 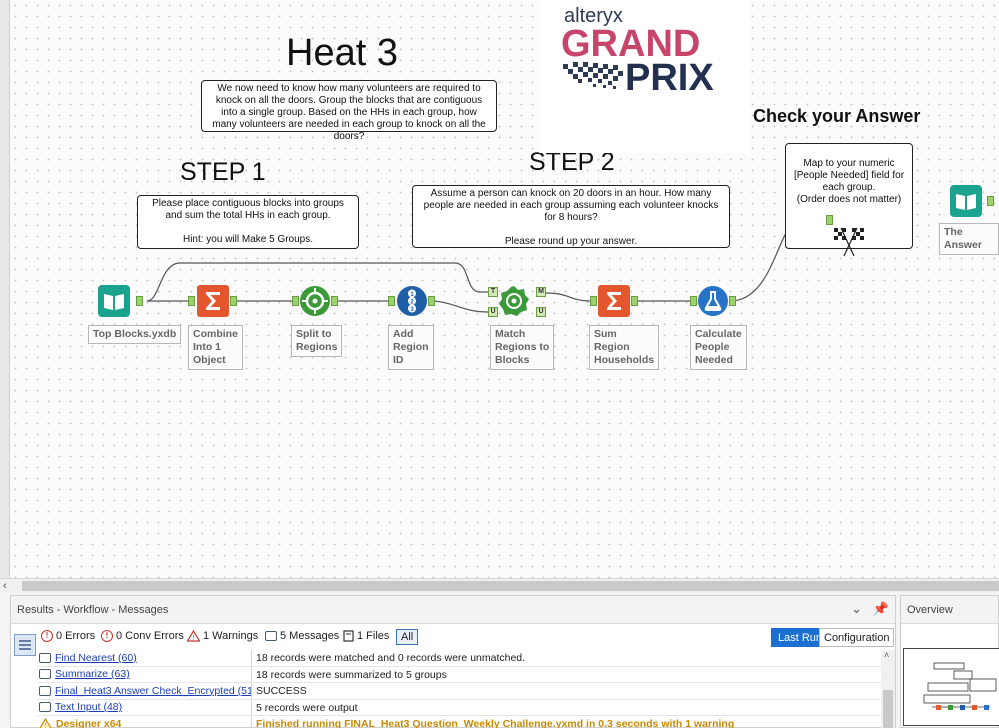 What do you see at coordinates (459, 707) in the screenshot?
I see `table-row: Text Input (48) 5 records were output` at bounding box center [459, 707].